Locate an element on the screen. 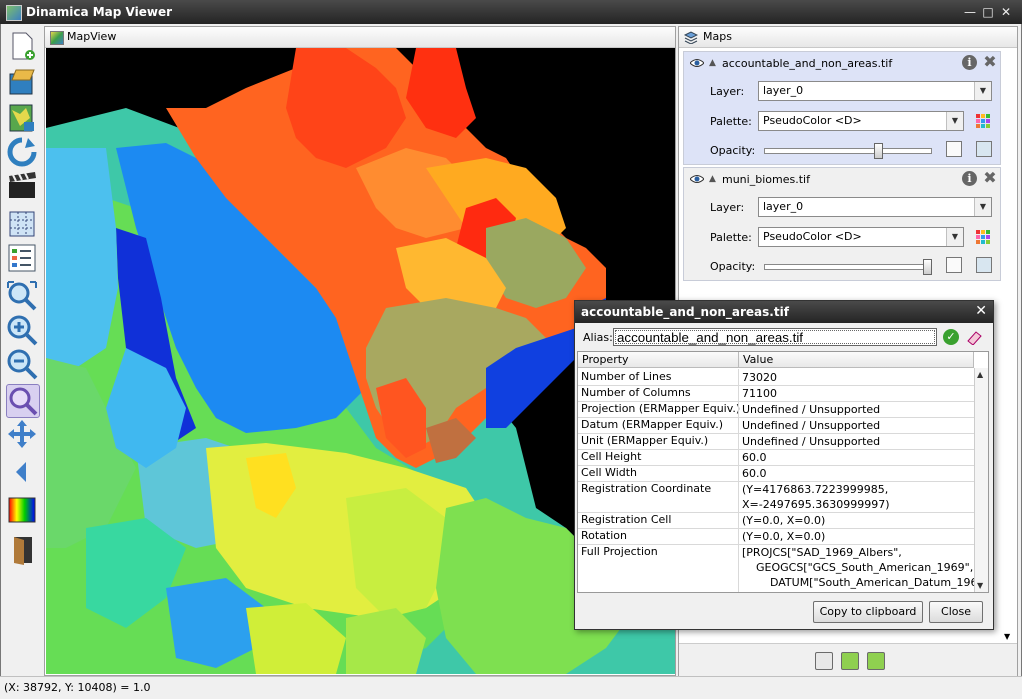 Image resolution: width=1022 pixels, height=699 pixels. table-row: Cell Width 60.0 is located at coordinates (776, 473).